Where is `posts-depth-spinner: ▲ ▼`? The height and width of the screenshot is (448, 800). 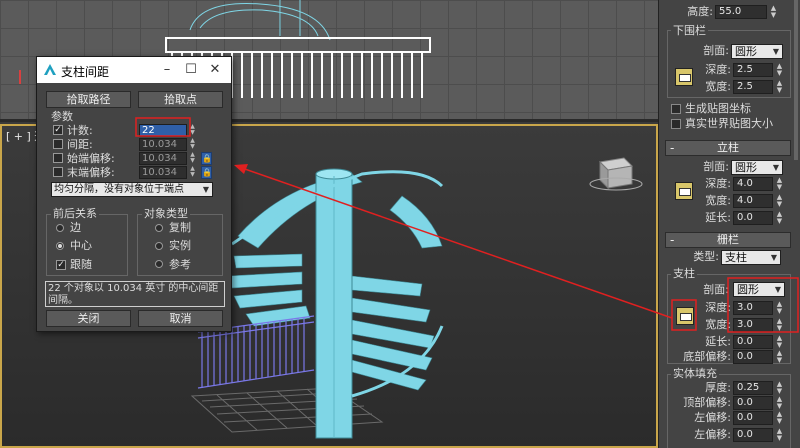
posts-depth-spinner: ▲ ▼ is located at coordinates (779, 184).